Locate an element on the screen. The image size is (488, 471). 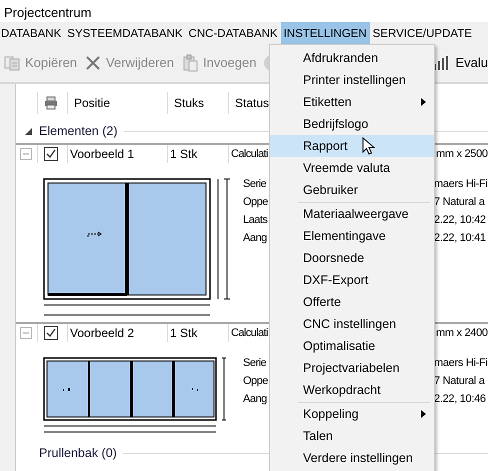
mouse-pointer-icon is located at coordinates (369, 146).